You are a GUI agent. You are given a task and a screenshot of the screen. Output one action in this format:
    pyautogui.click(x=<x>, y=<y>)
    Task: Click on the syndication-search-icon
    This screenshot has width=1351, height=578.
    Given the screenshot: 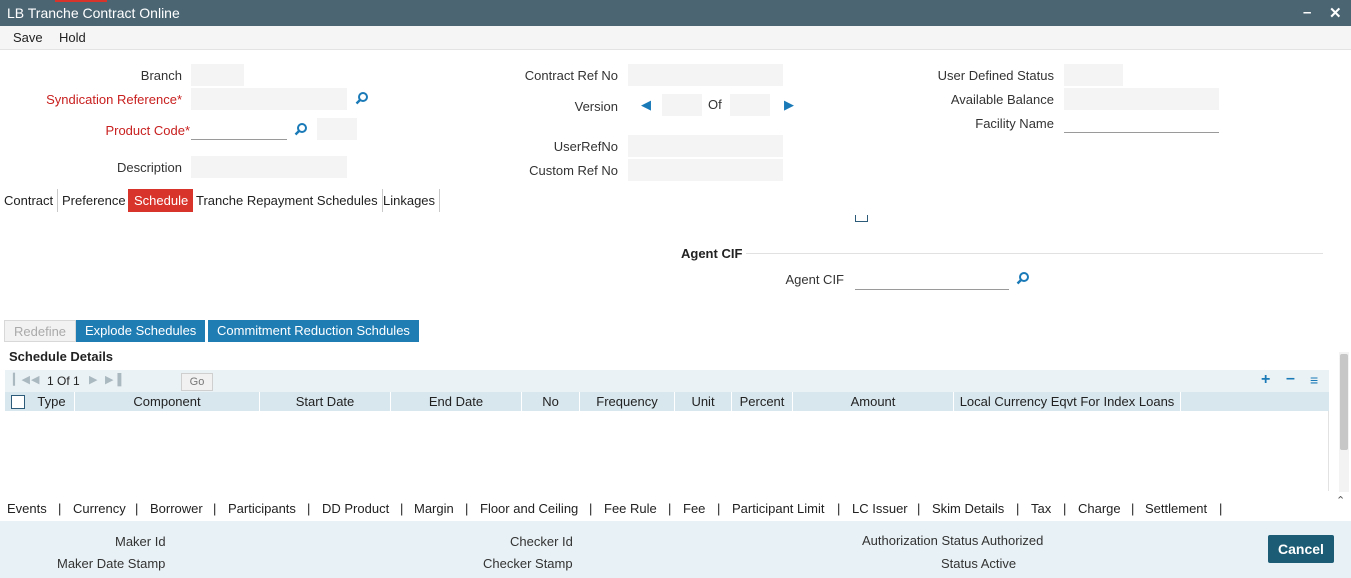 What is the action you would take?
    pyautogui.click(x=362, y=98)
    